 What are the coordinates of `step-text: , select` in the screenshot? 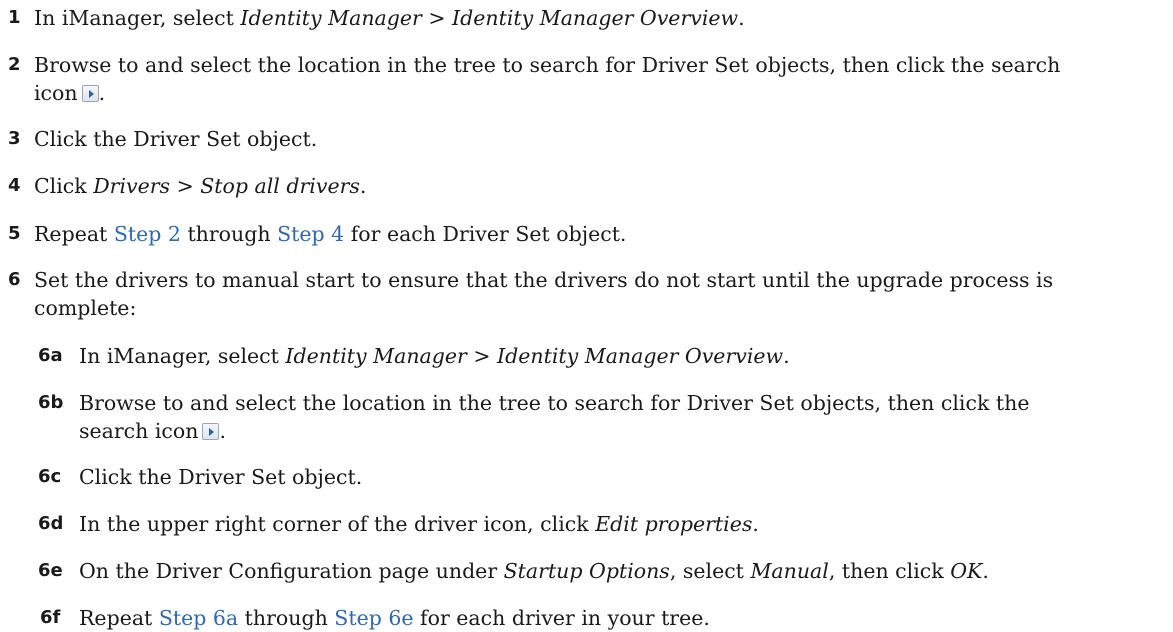 It's located at (710, 571).